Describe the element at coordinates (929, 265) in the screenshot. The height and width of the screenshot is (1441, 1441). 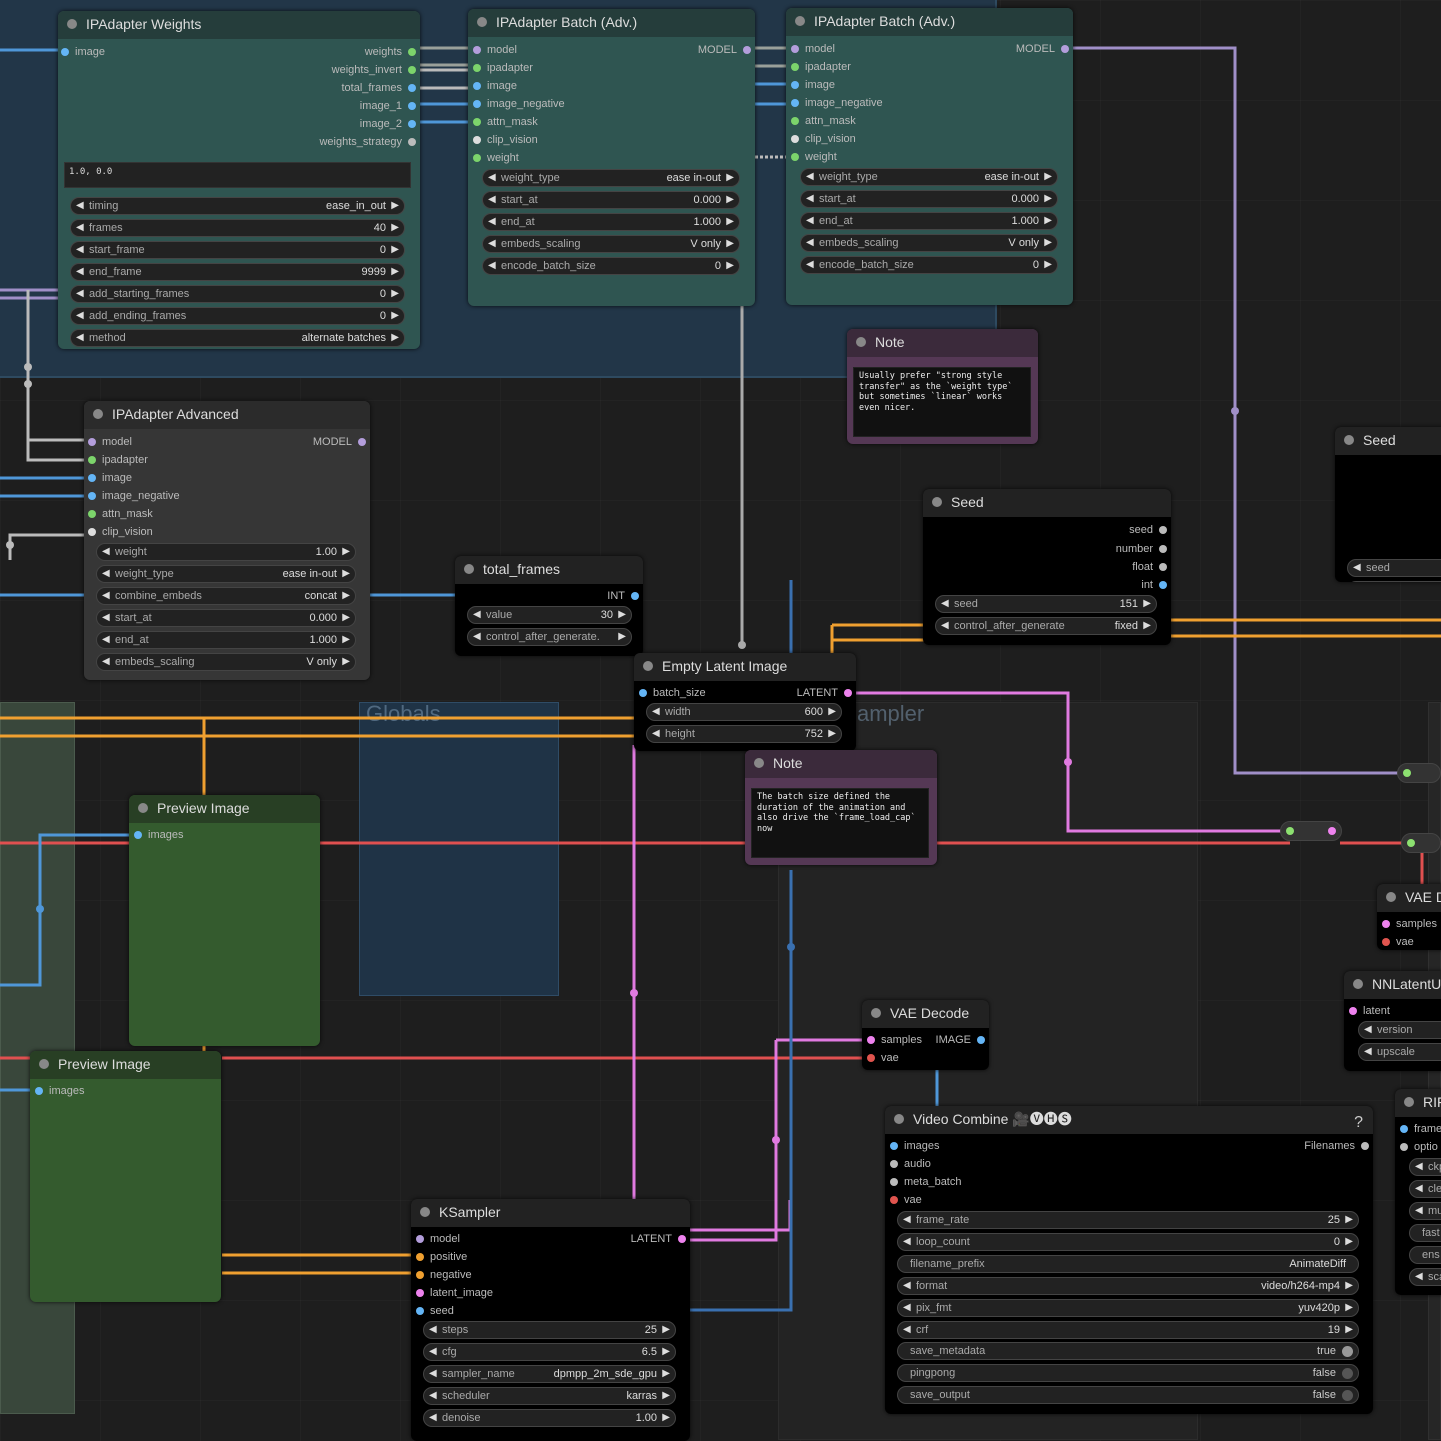
I see `widget-encode-batch-size: ◀ encode_batch_size 0 ▶` at that location.